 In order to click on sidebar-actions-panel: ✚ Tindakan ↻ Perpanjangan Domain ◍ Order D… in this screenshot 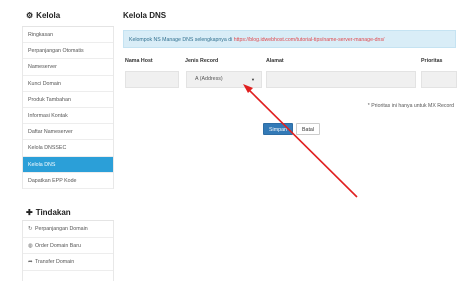, I will do `click(68, 243)`.